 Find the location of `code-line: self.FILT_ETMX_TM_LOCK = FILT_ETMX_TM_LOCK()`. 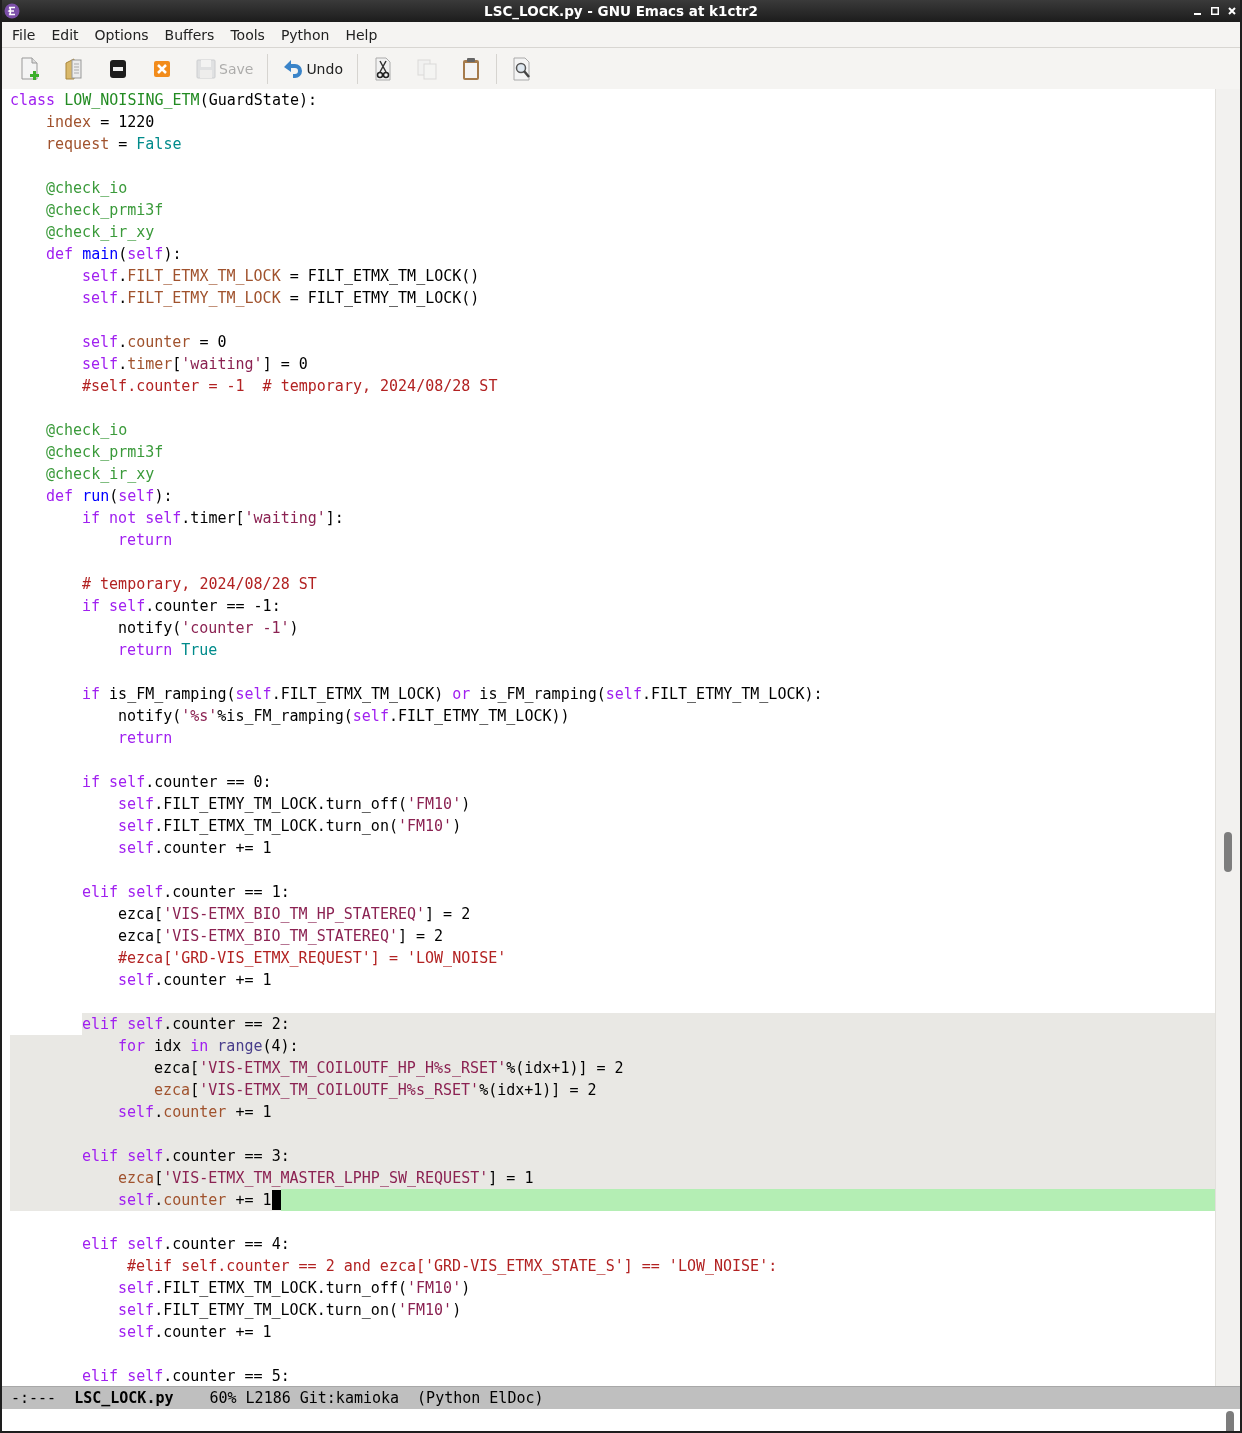

code-line: self.FILT_ETMX_TM_LOCK = FILT_ETMX_TM_LOCK() is located at coordinates (281, 276).